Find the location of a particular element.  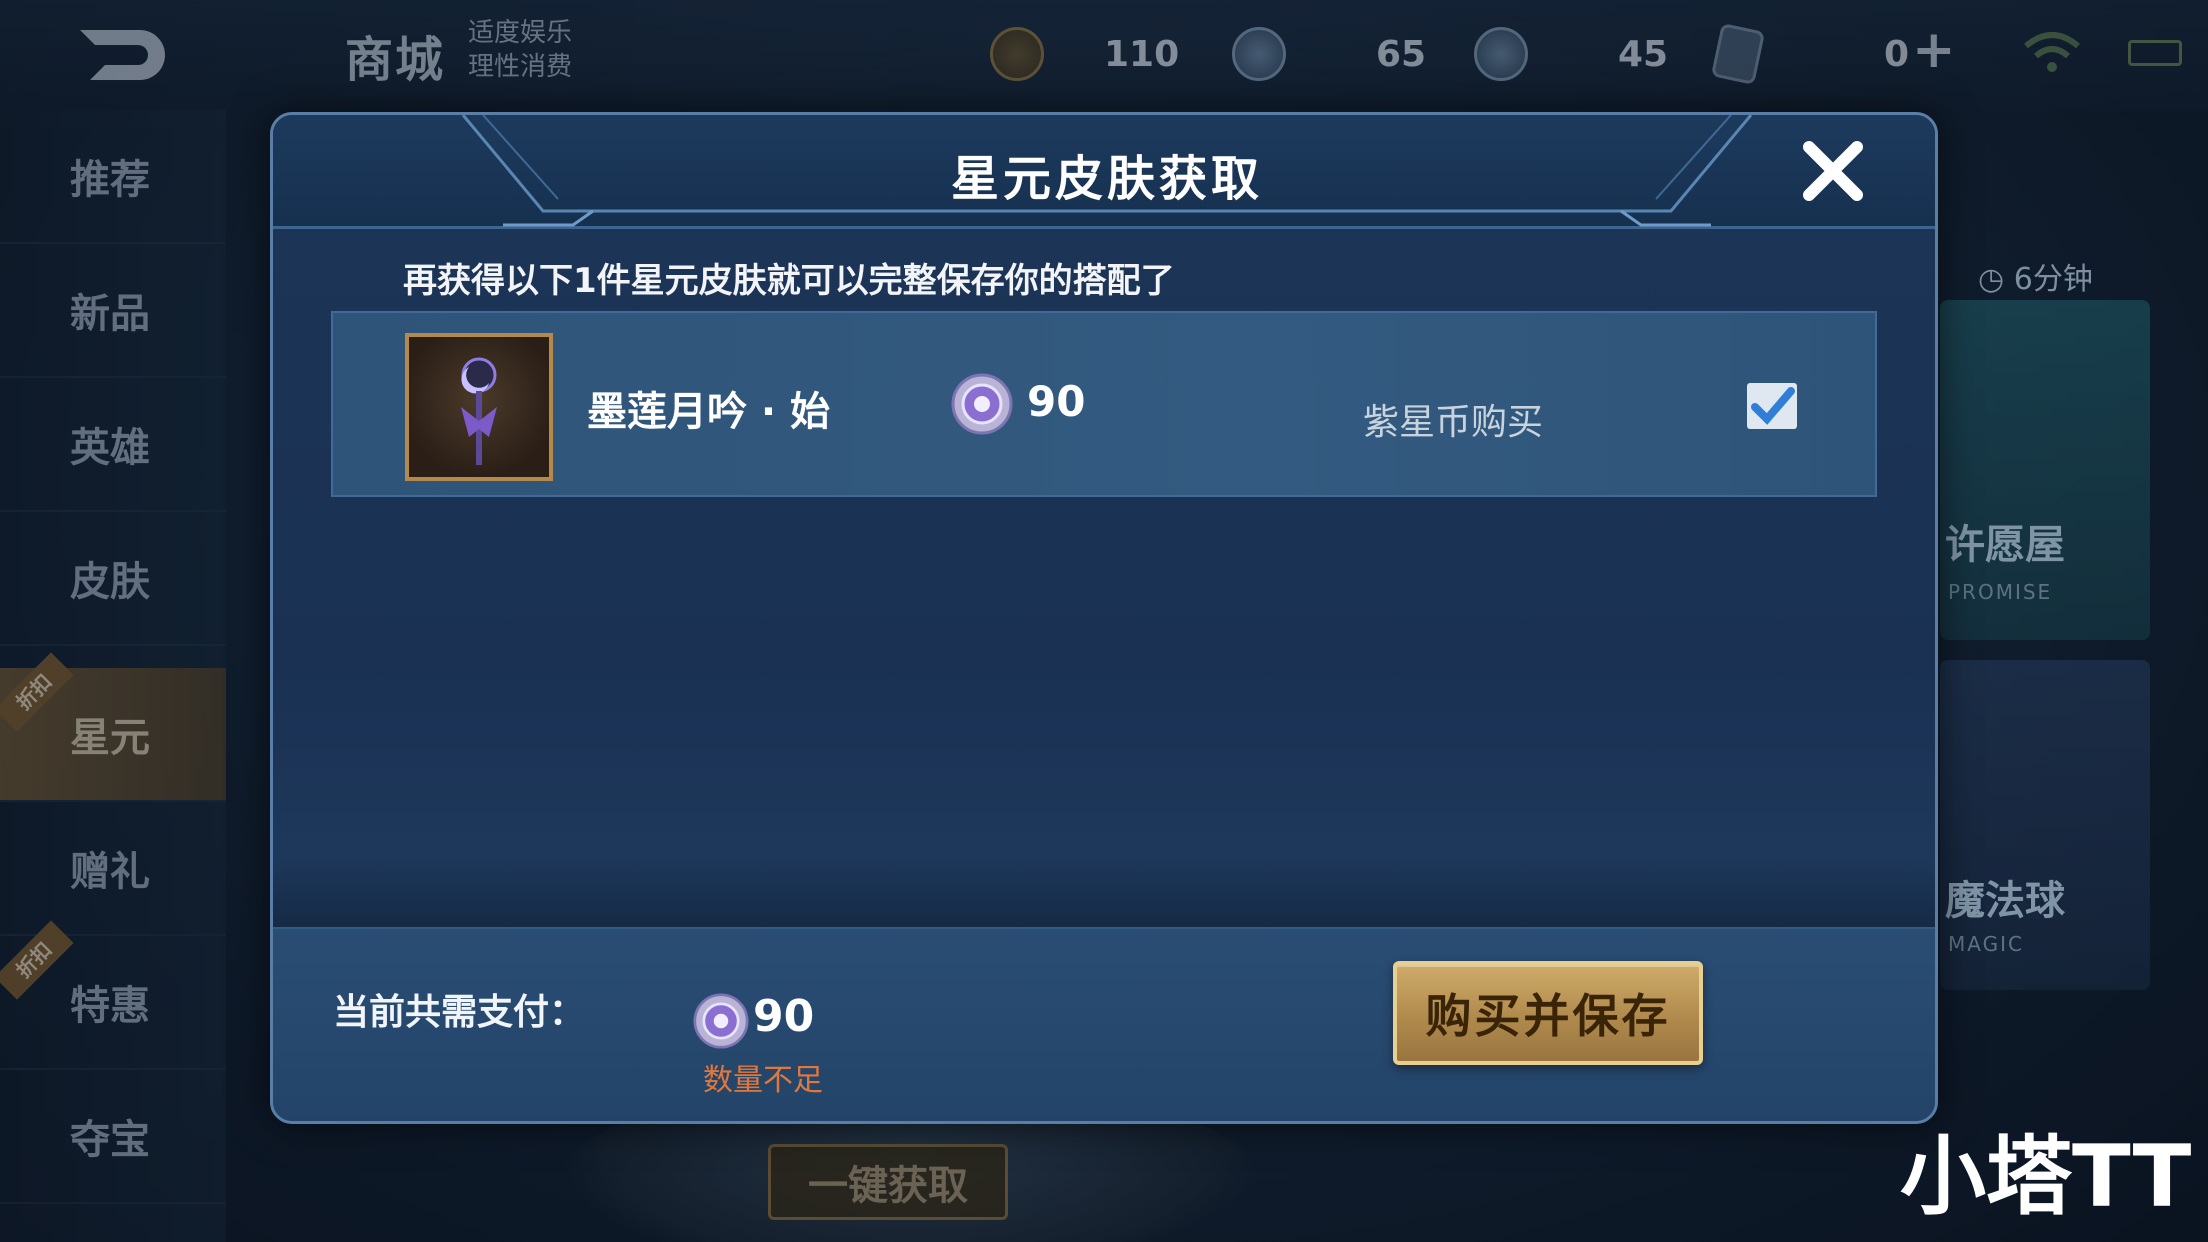

insufficient-warning: 数量不足 is located at coordinates (763, 1080).